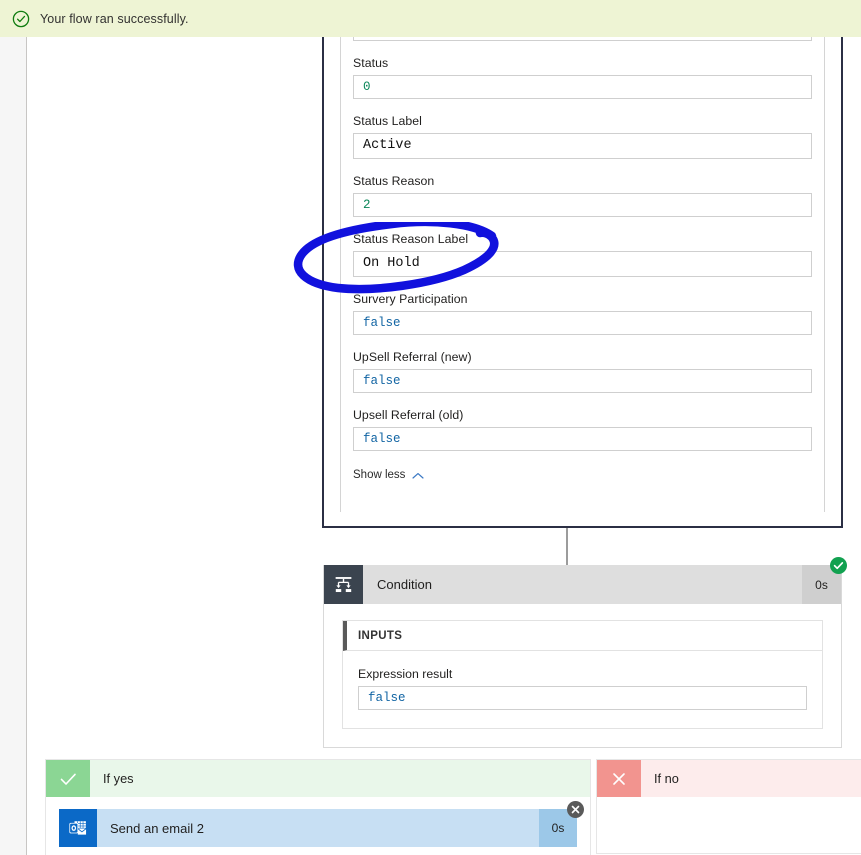  I want to click on check-icon, so click(68, 778).